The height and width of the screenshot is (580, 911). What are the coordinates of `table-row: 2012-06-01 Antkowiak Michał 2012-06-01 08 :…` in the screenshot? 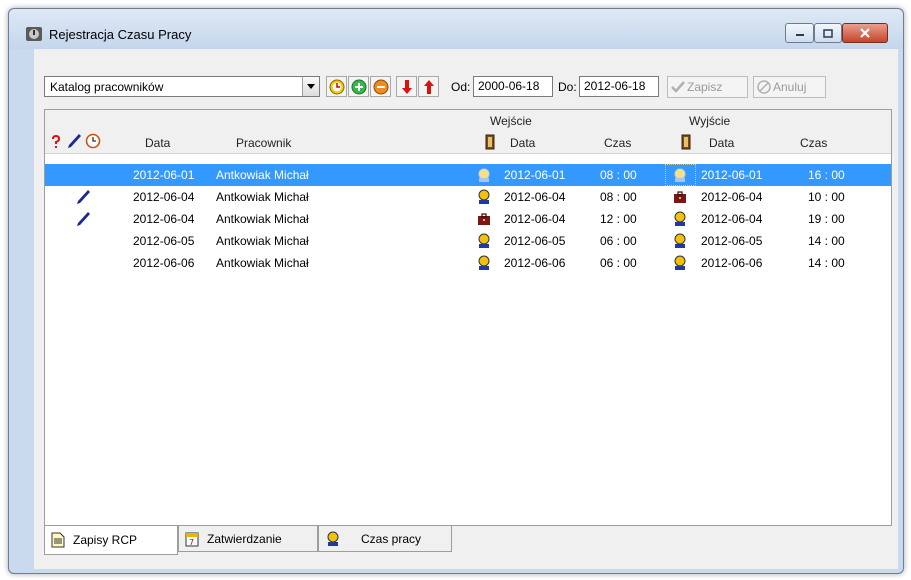 It's located at (468, 175).